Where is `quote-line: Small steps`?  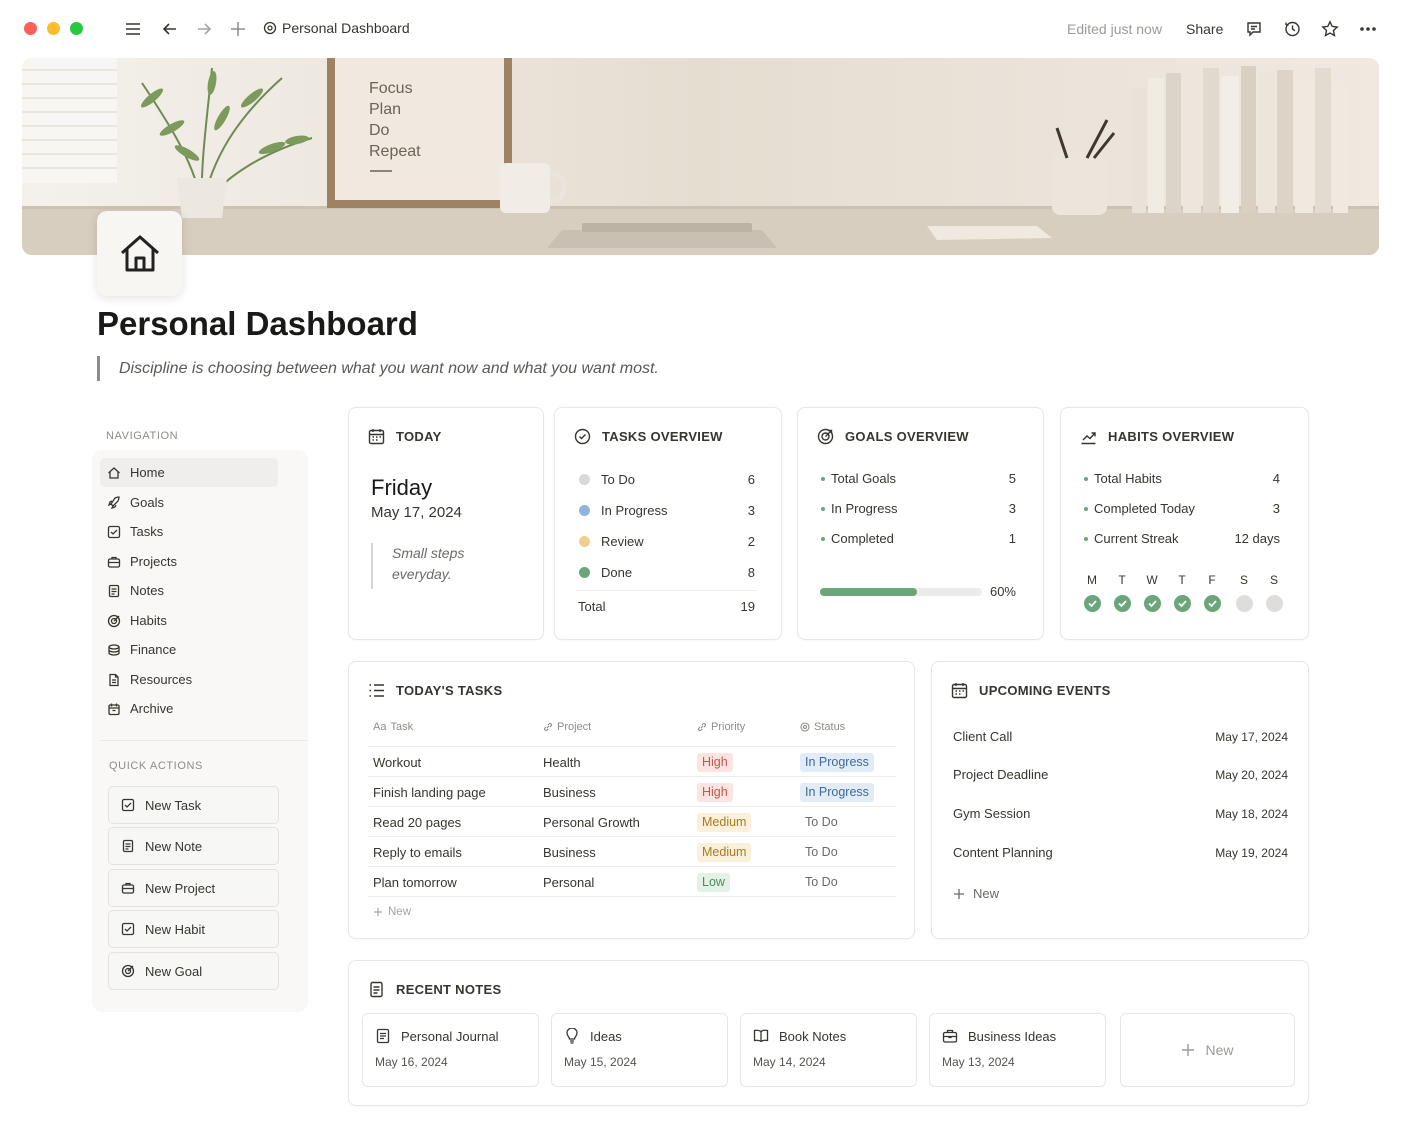
quote-line: Small steps is located at coordinates (428, 553).